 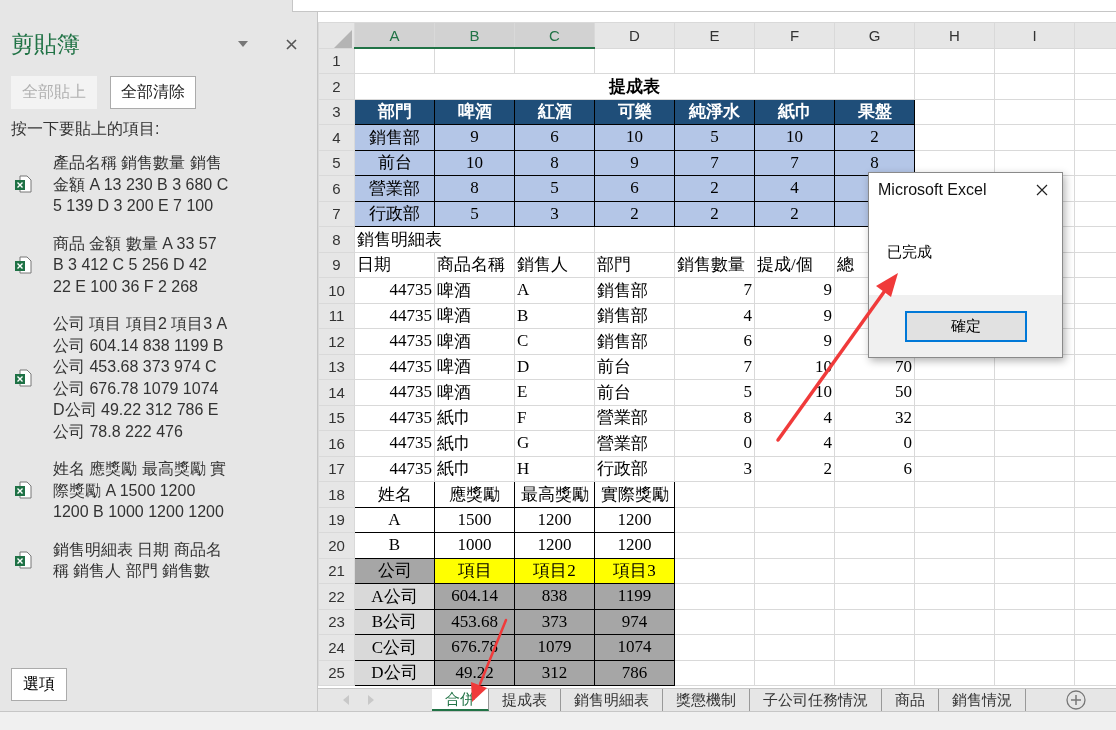 What do you see at coordinates (554, 494) in the screenshot?
I see `table-cell: 最高獎勵` at bounding box center [554, 494].